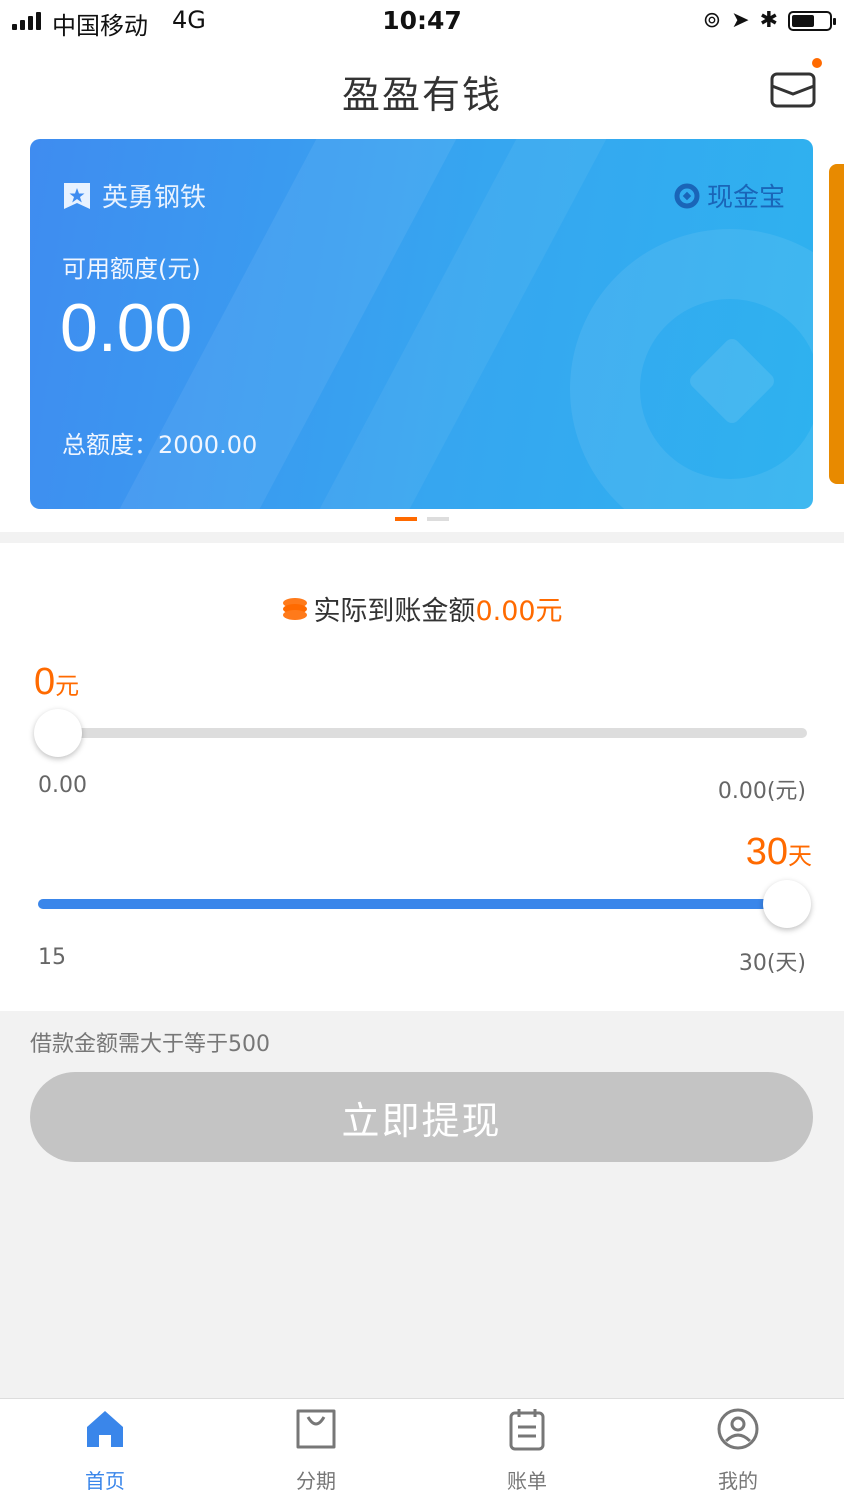  I want to click on tab-label: 首页, so click(105, 1481).